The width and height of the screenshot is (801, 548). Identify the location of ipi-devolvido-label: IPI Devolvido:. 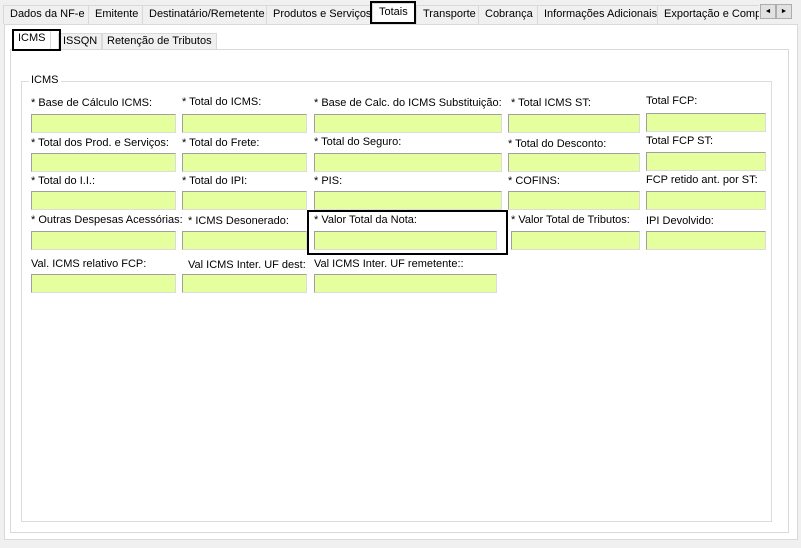
(680, 221).